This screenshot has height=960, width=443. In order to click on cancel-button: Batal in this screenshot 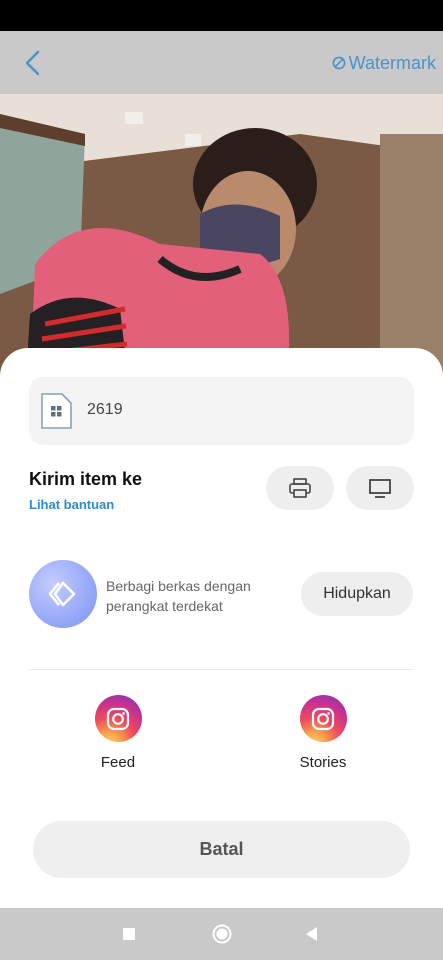, I will do `click(221, 849)`.